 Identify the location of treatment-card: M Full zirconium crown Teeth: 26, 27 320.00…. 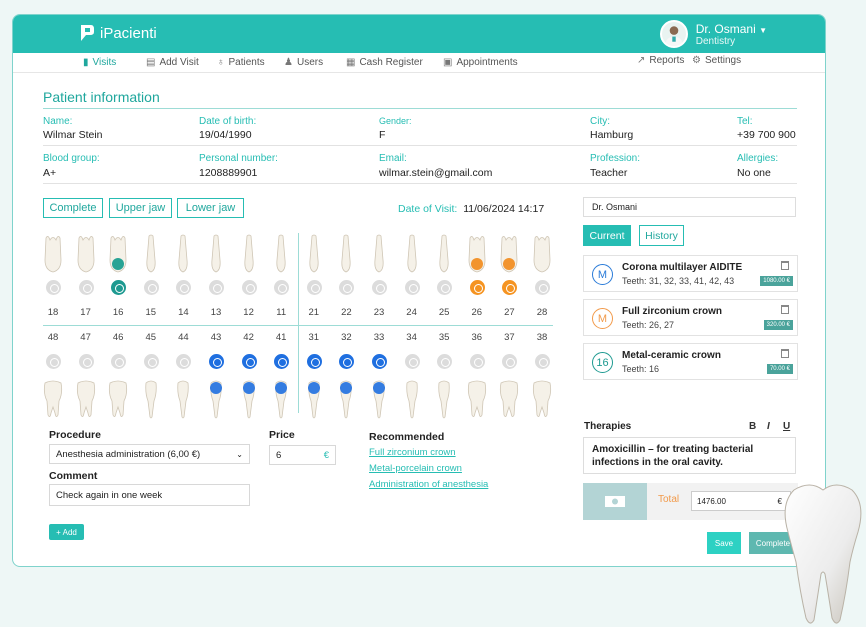
(690, 317).